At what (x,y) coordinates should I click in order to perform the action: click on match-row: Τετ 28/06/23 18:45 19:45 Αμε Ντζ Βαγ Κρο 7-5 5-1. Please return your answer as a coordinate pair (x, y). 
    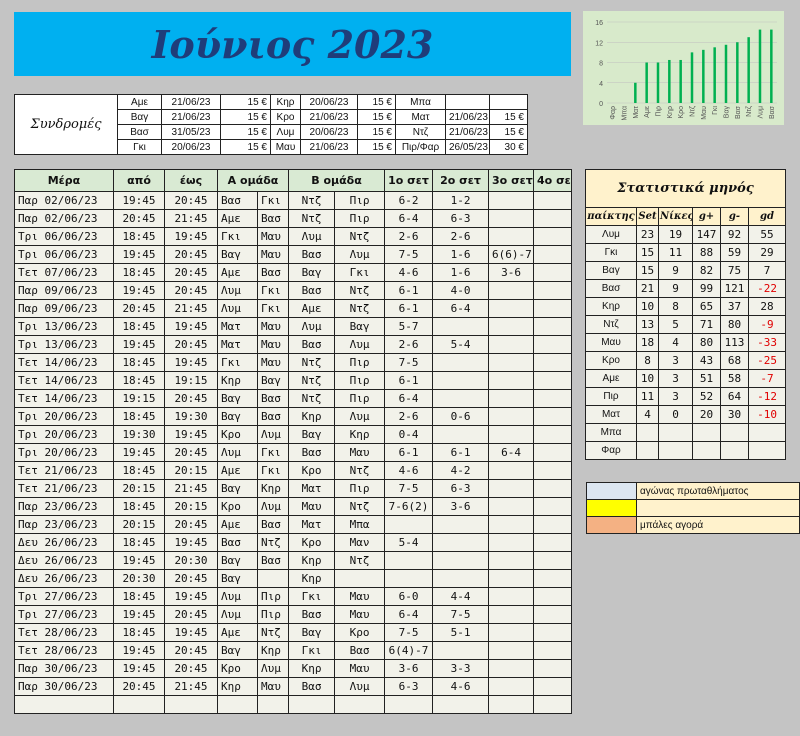
    Looking at the image, I should click on (293, 632).